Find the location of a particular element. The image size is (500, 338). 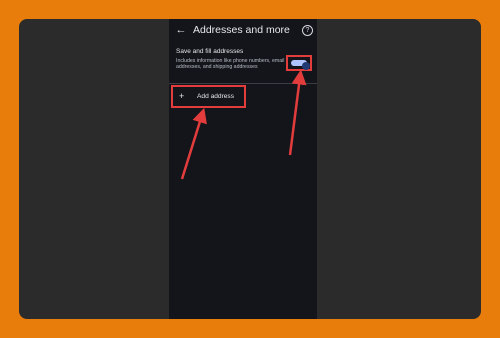

divider is located at coordinates (243, 83).